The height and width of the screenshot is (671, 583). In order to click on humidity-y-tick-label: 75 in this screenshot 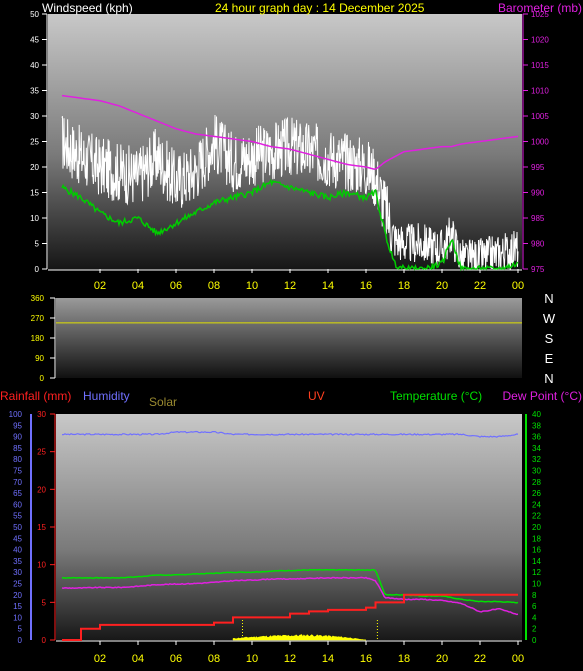, I will do `click(17, 471)`.